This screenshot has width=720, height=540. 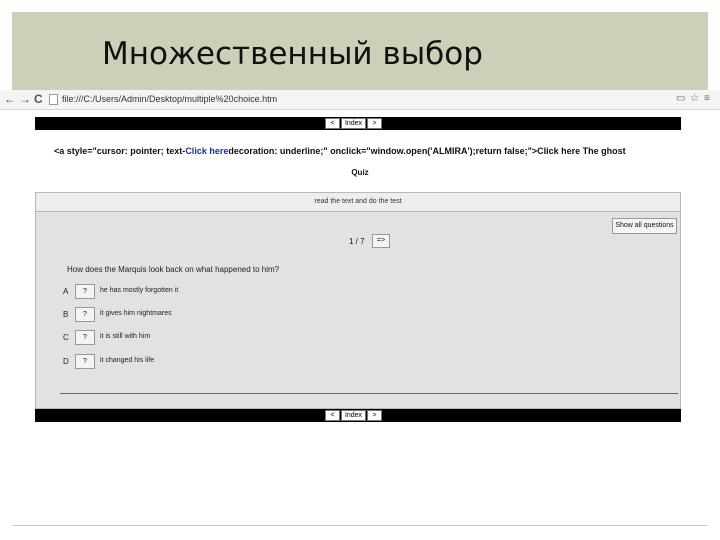 I want to click on forward-arrow-icon: →, so click(x=25, y=99).